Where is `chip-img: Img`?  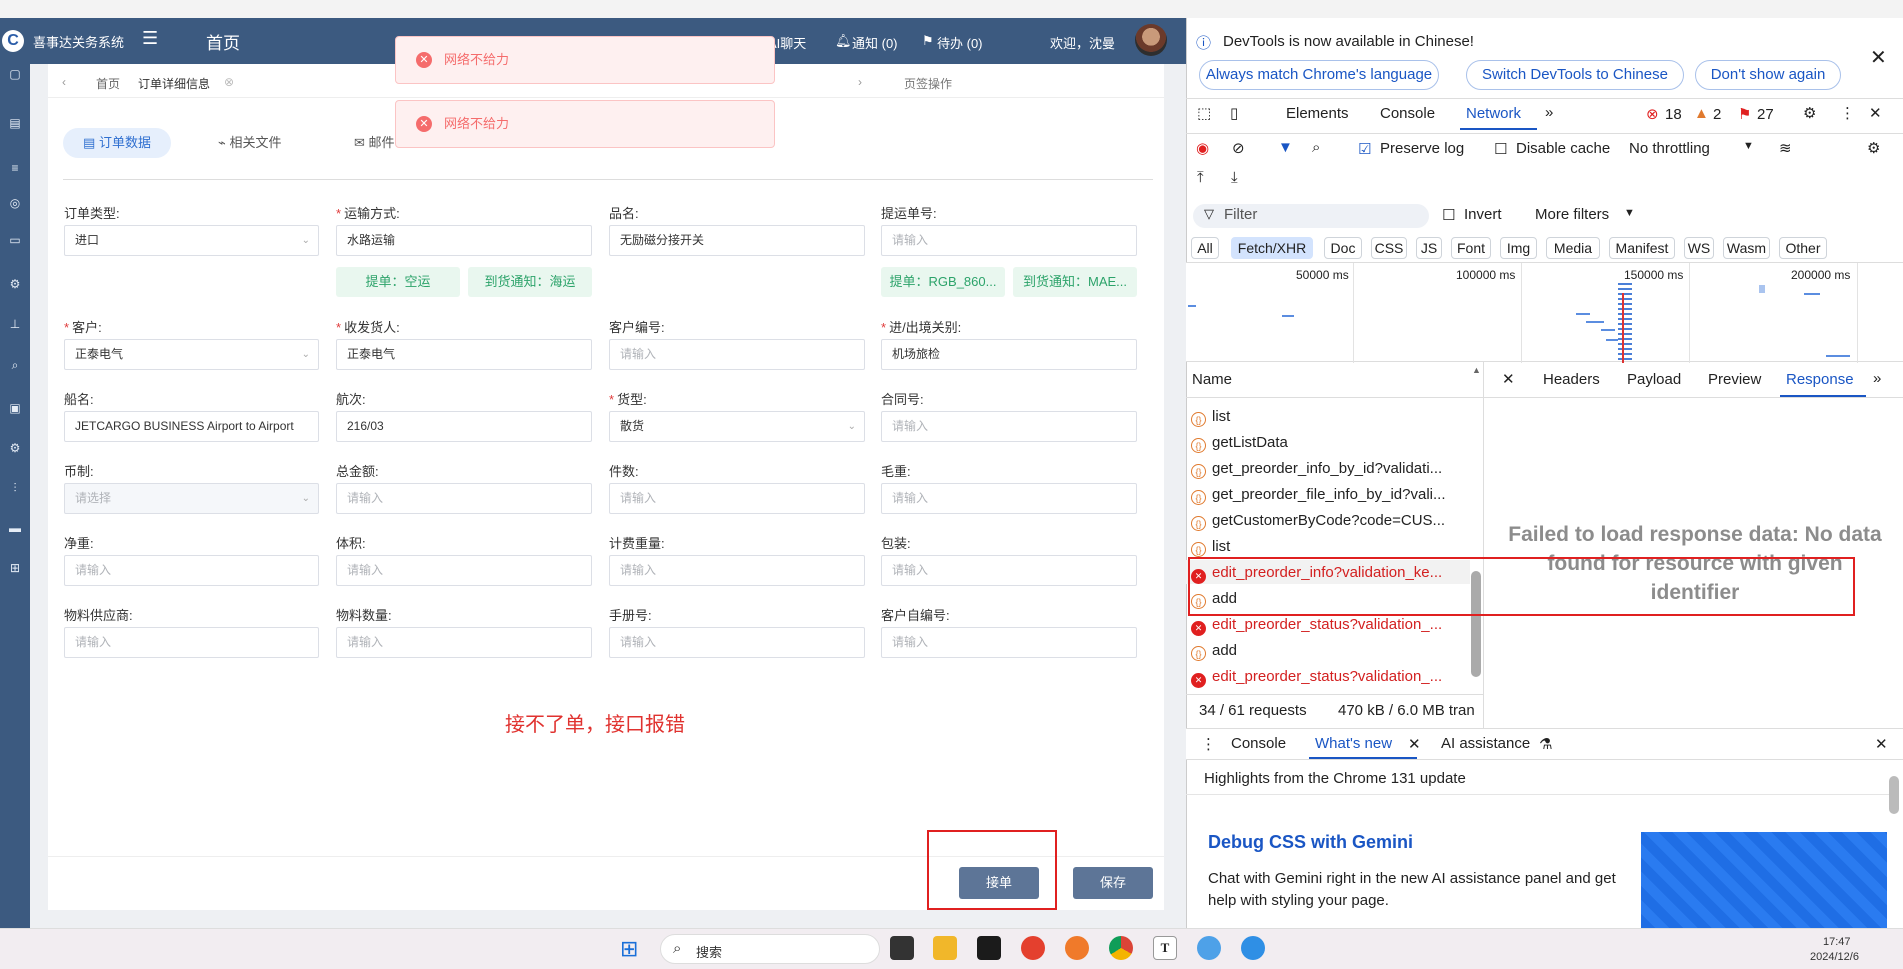
chip-img: Img is located at coordinates (1518, 248).